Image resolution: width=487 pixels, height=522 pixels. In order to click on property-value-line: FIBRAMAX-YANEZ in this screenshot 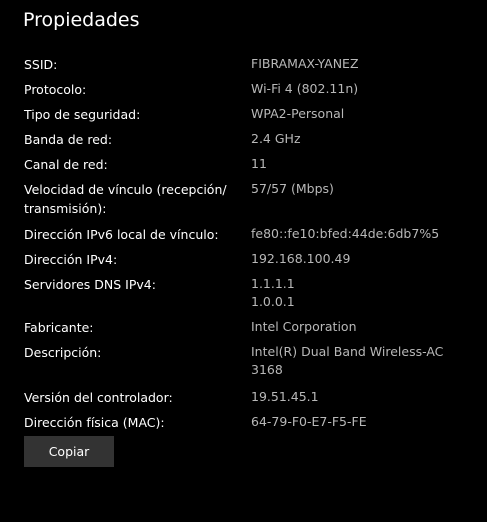, I will do `click(305, 63)`.